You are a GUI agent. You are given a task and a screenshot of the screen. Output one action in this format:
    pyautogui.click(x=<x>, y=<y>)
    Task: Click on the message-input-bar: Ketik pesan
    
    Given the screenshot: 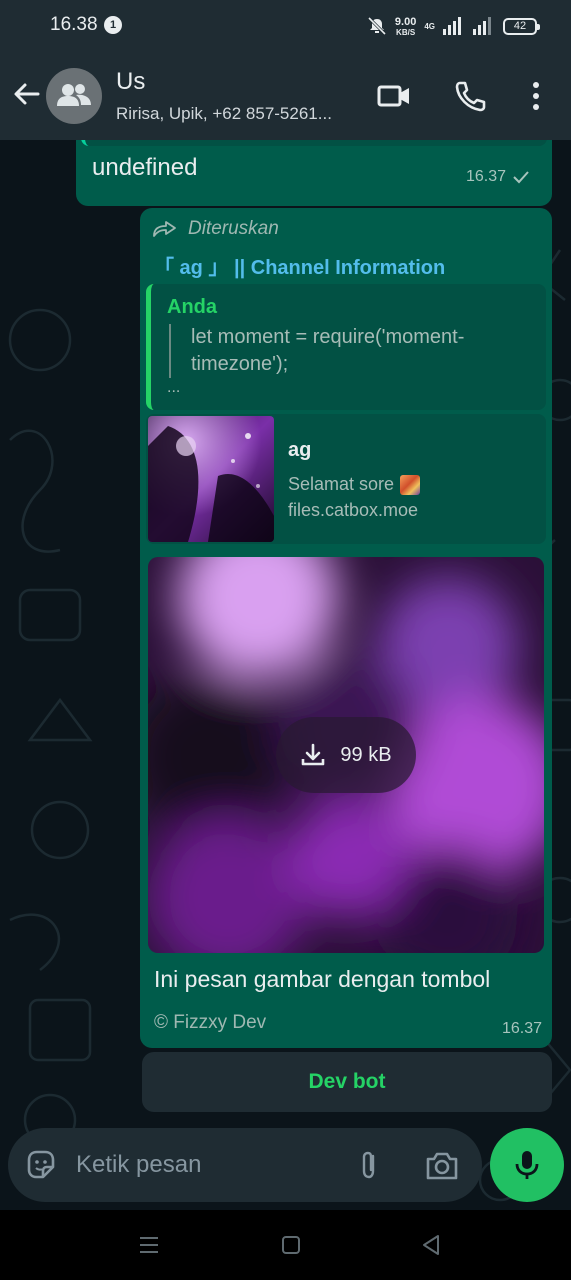 What is the action you would take?
    pyautogui.click(x=245, y=1165)
    